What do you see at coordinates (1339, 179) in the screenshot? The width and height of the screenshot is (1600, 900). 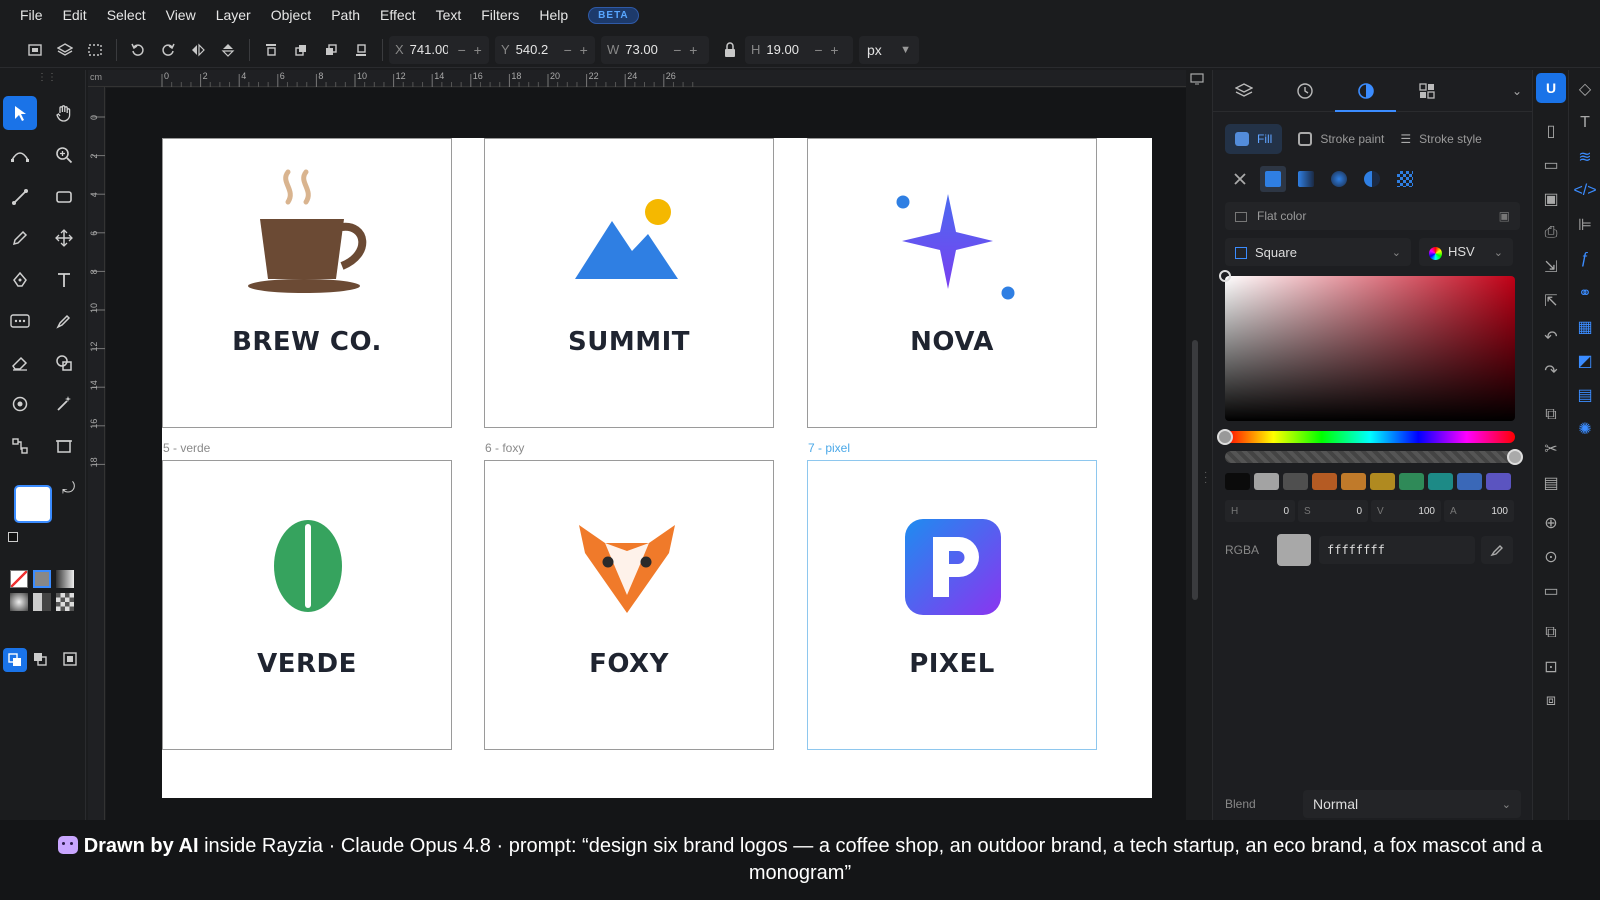 I see `radial-gradient-icon` at bounding box center [1339, 179].